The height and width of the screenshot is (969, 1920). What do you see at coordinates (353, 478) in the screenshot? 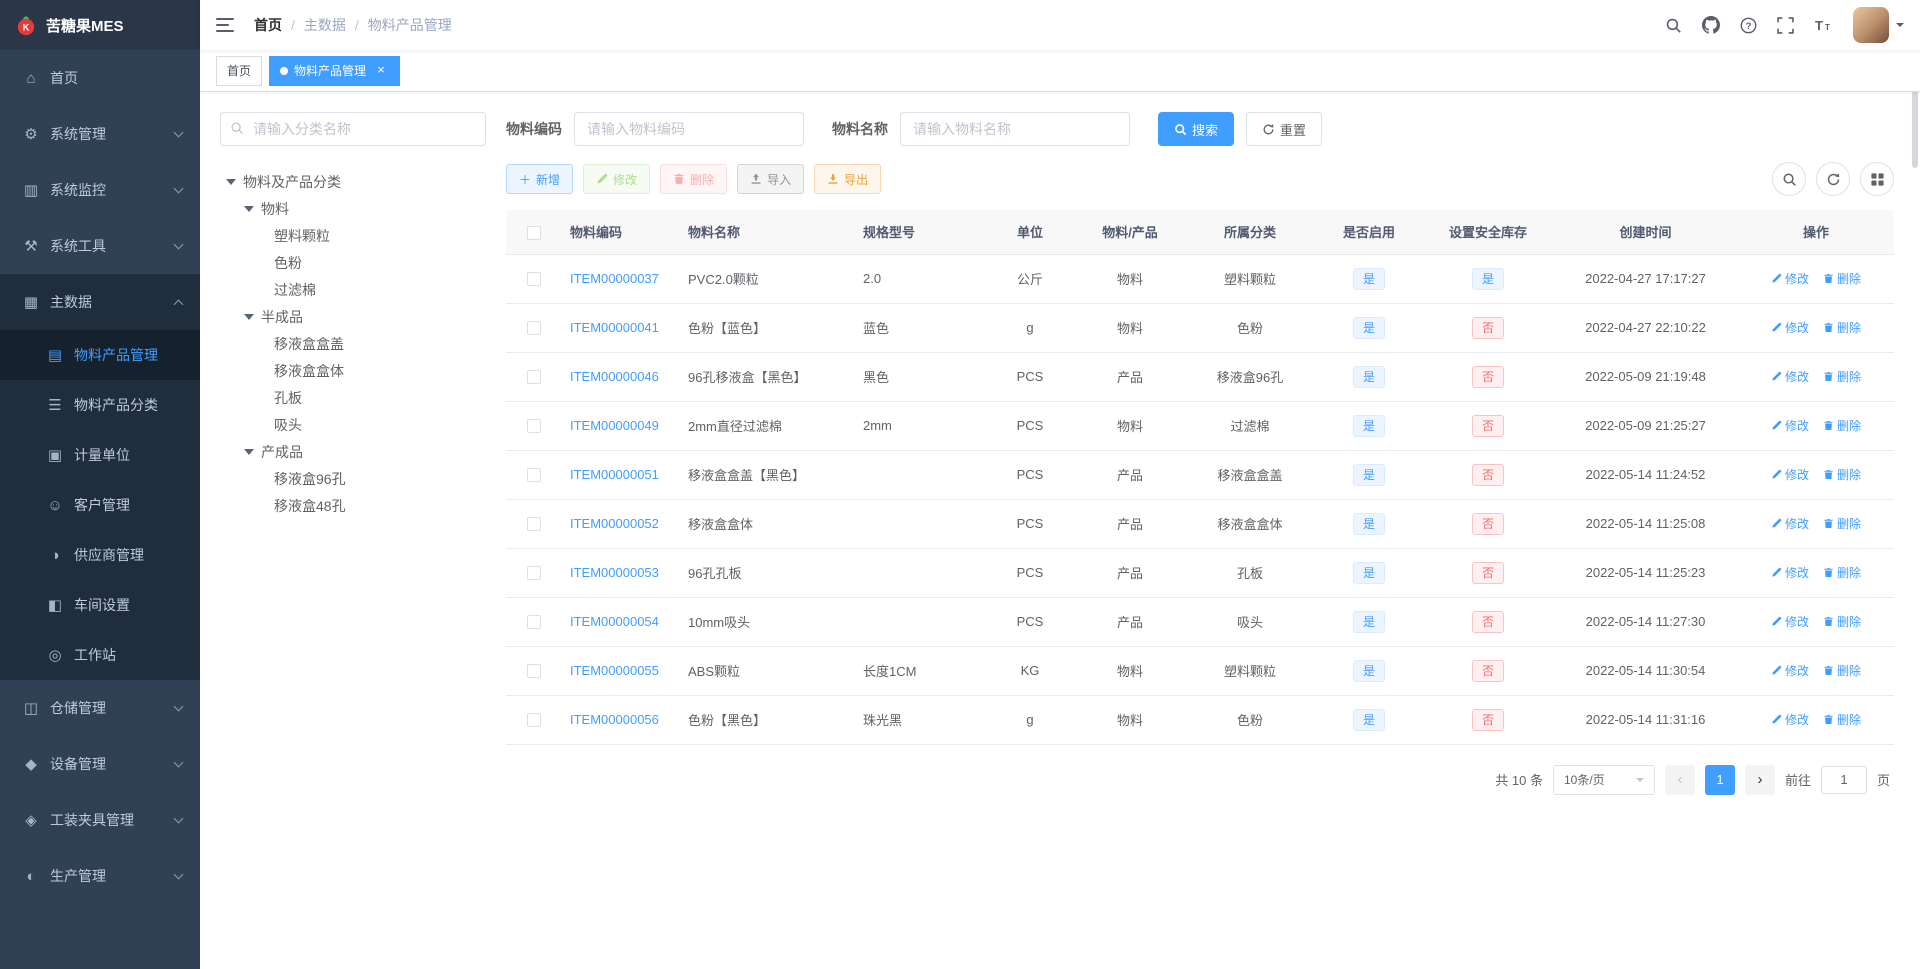
I see `tree-node: 移液盒96孔` at bounding box center [353, 478].